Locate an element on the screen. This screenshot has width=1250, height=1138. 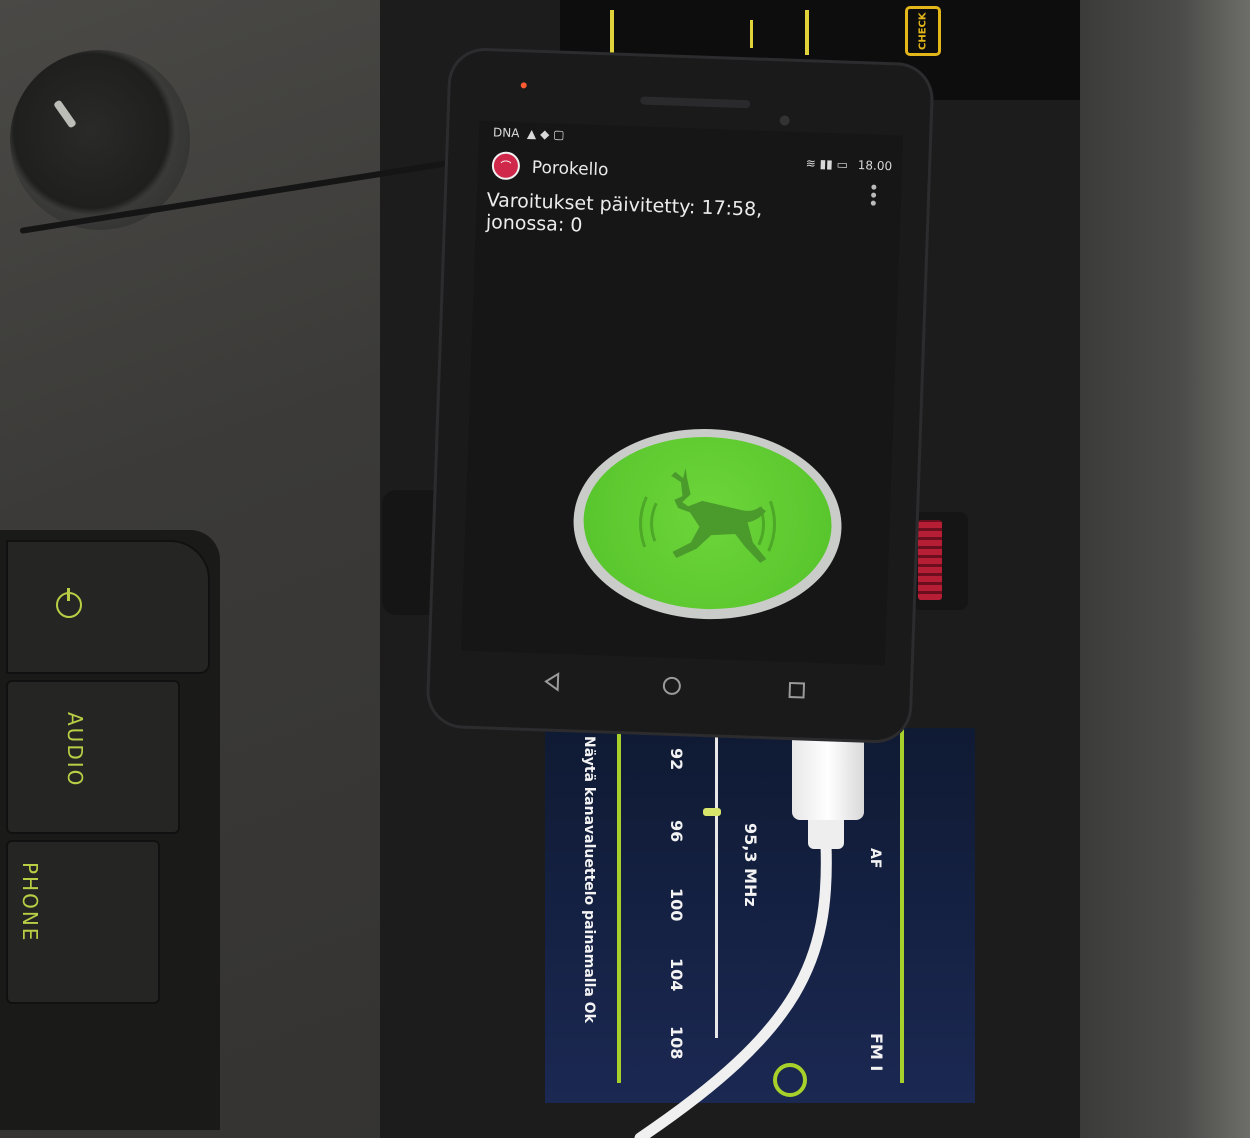
reindeer-icon is located at coordinates (707, 515).